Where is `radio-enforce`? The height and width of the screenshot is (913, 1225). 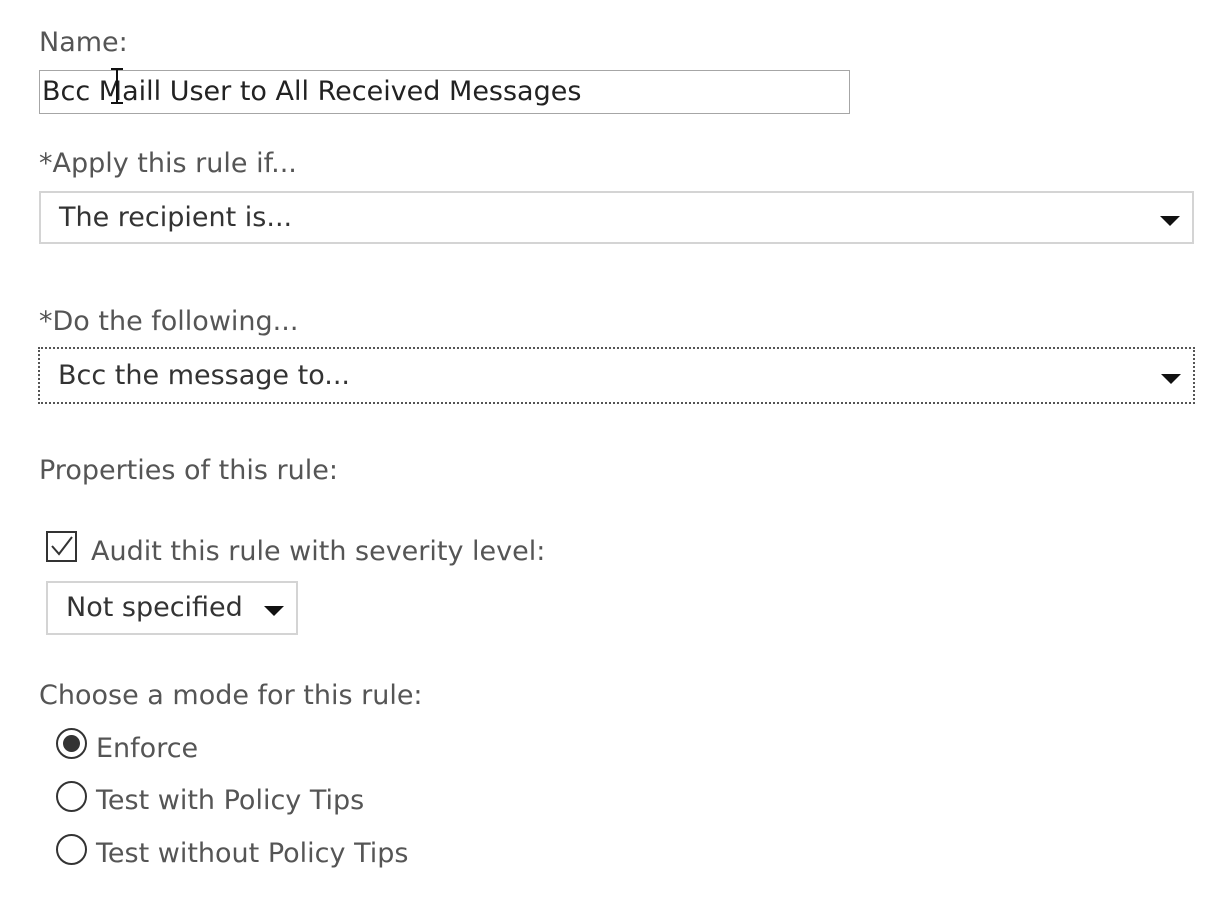 radio-enforce is located at coordinates (71, 743).